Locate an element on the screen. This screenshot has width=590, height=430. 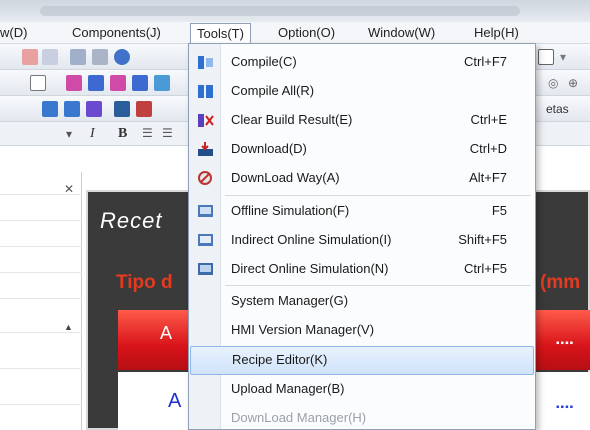
italic-button: I is located at coordinates (92, 134).